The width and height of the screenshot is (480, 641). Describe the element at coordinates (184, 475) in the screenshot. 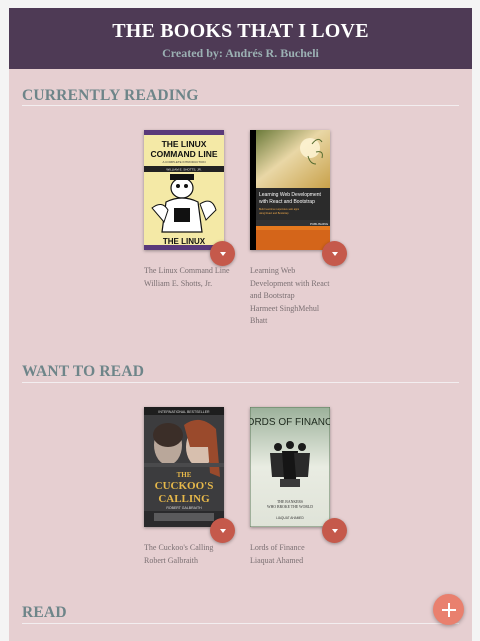

I see `cover-text: THE` at that location.